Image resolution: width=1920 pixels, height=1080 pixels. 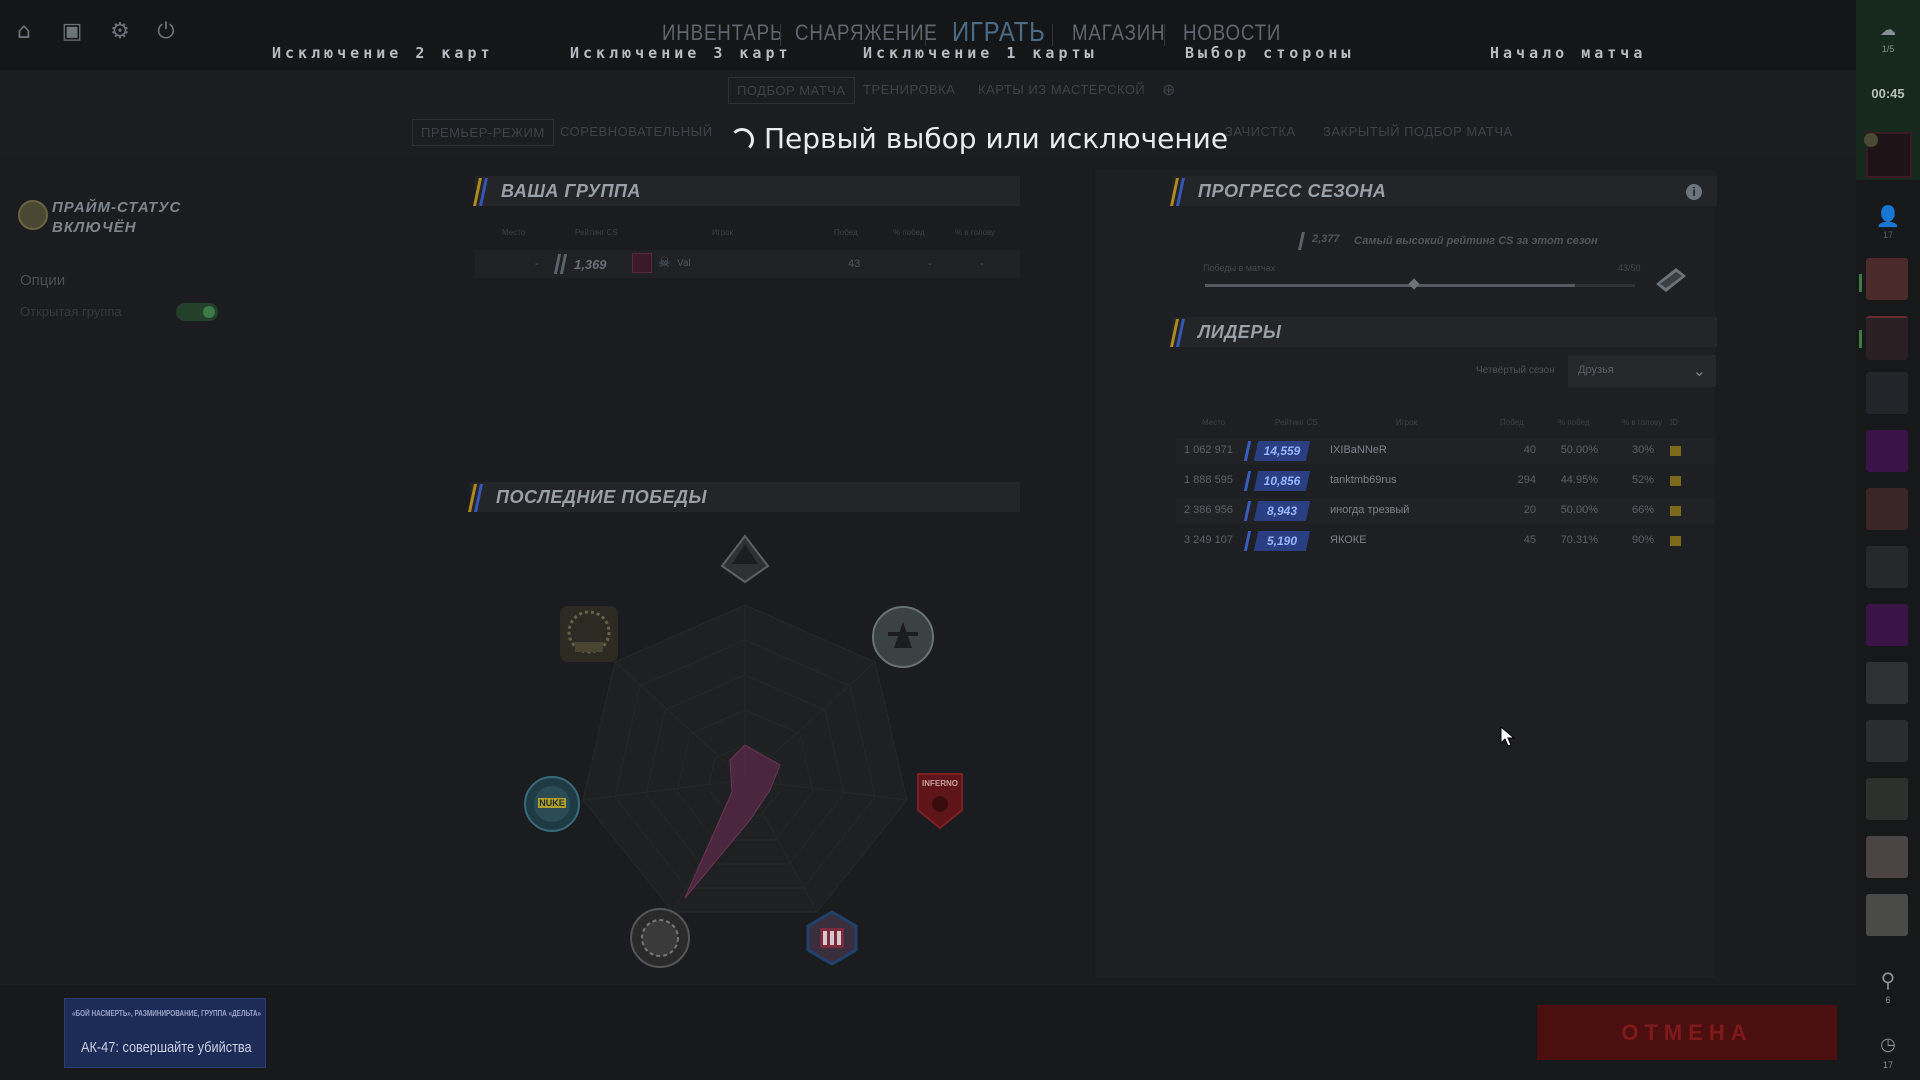 I want to click on nuke-icon: NUKE, so click(x=552, y=804).